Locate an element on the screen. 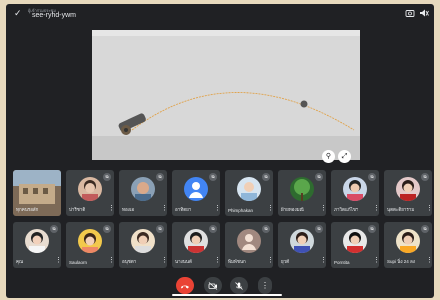 The width and height of the screenshot is (440, 300). tree-photo is located at coordinates (302, 189).